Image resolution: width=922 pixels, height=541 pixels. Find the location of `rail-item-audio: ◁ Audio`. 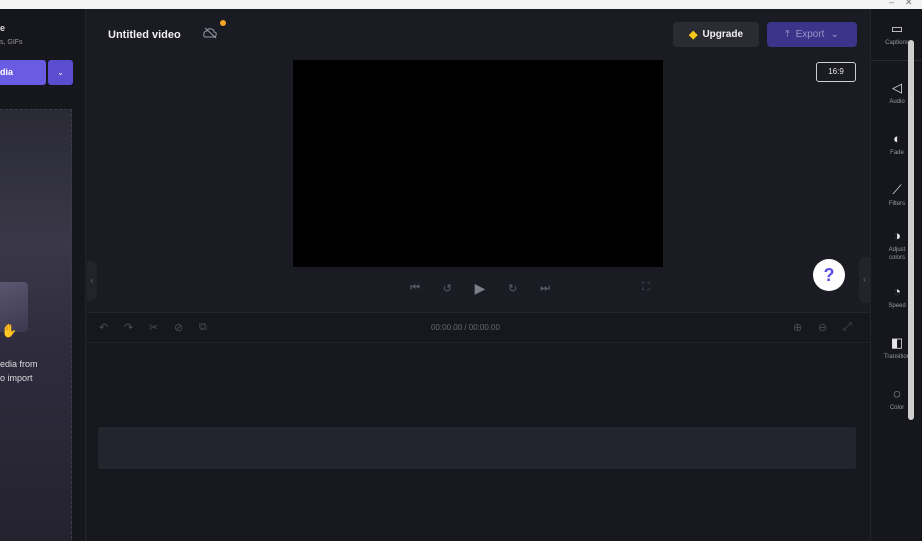

rail-item-audio: ◁ Audio is located at coordinates (896, 93).